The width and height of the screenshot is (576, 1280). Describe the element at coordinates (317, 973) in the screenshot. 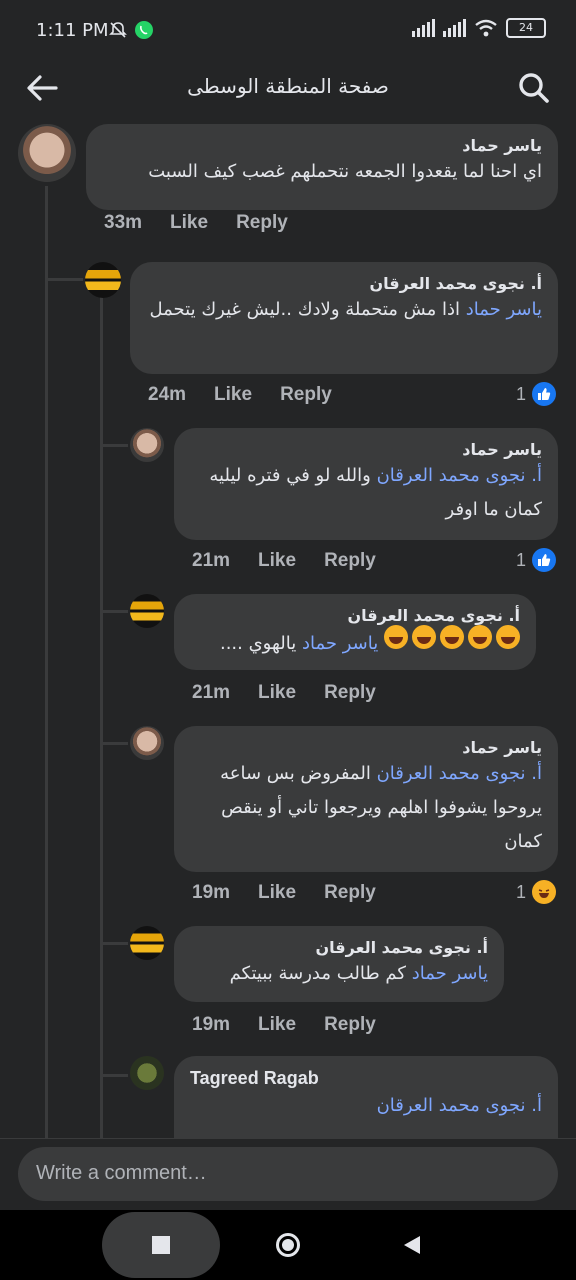

I see `comment-text: كم طالب مدرسة ببيتكم` at that location.